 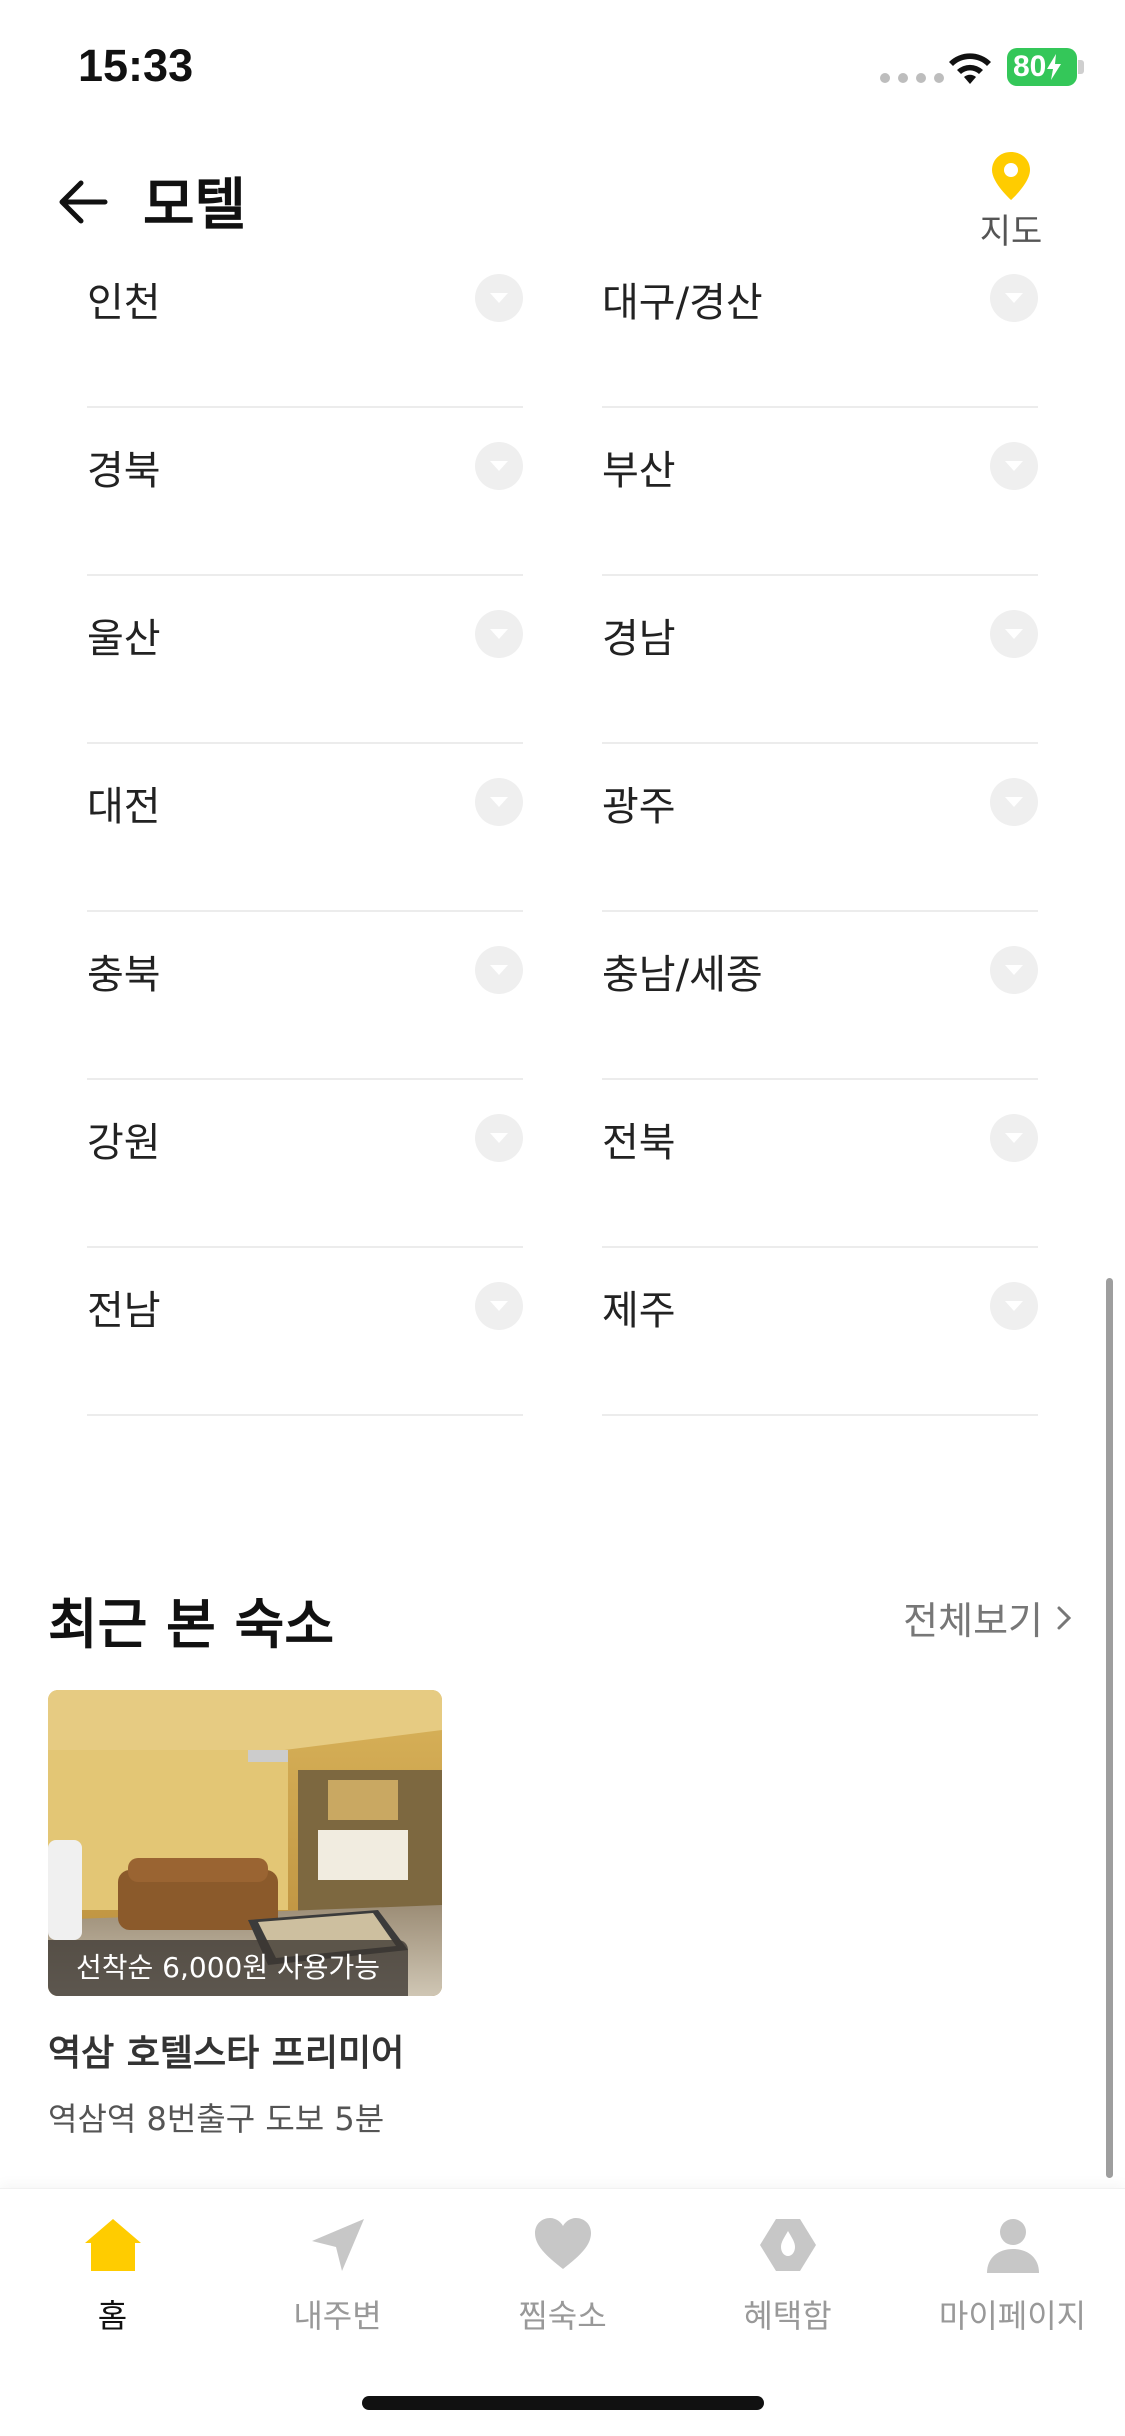 I want to click on region-item-jeju: 제주, so click(x=820, y=1332).